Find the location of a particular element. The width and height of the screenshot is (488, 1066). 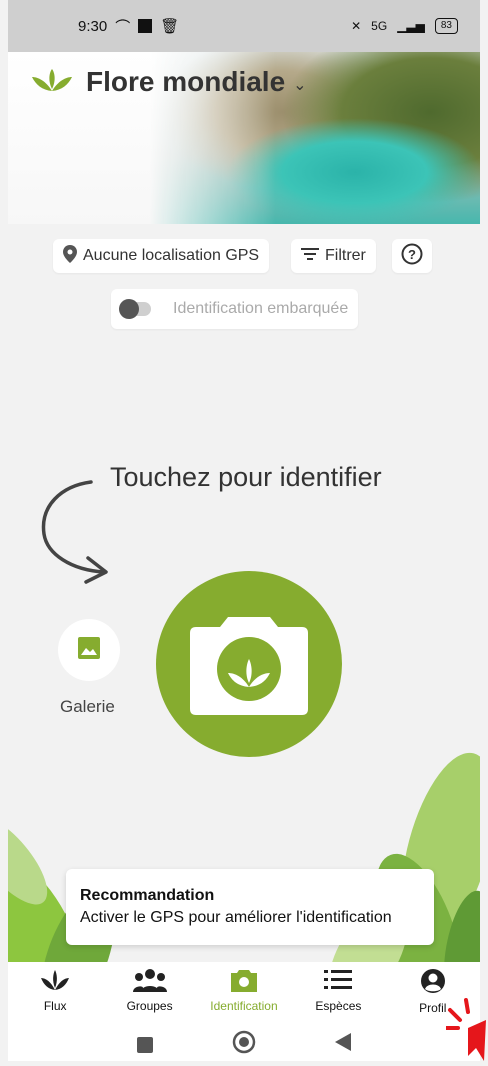

toggle-switch is located at coordinates (135, 309).